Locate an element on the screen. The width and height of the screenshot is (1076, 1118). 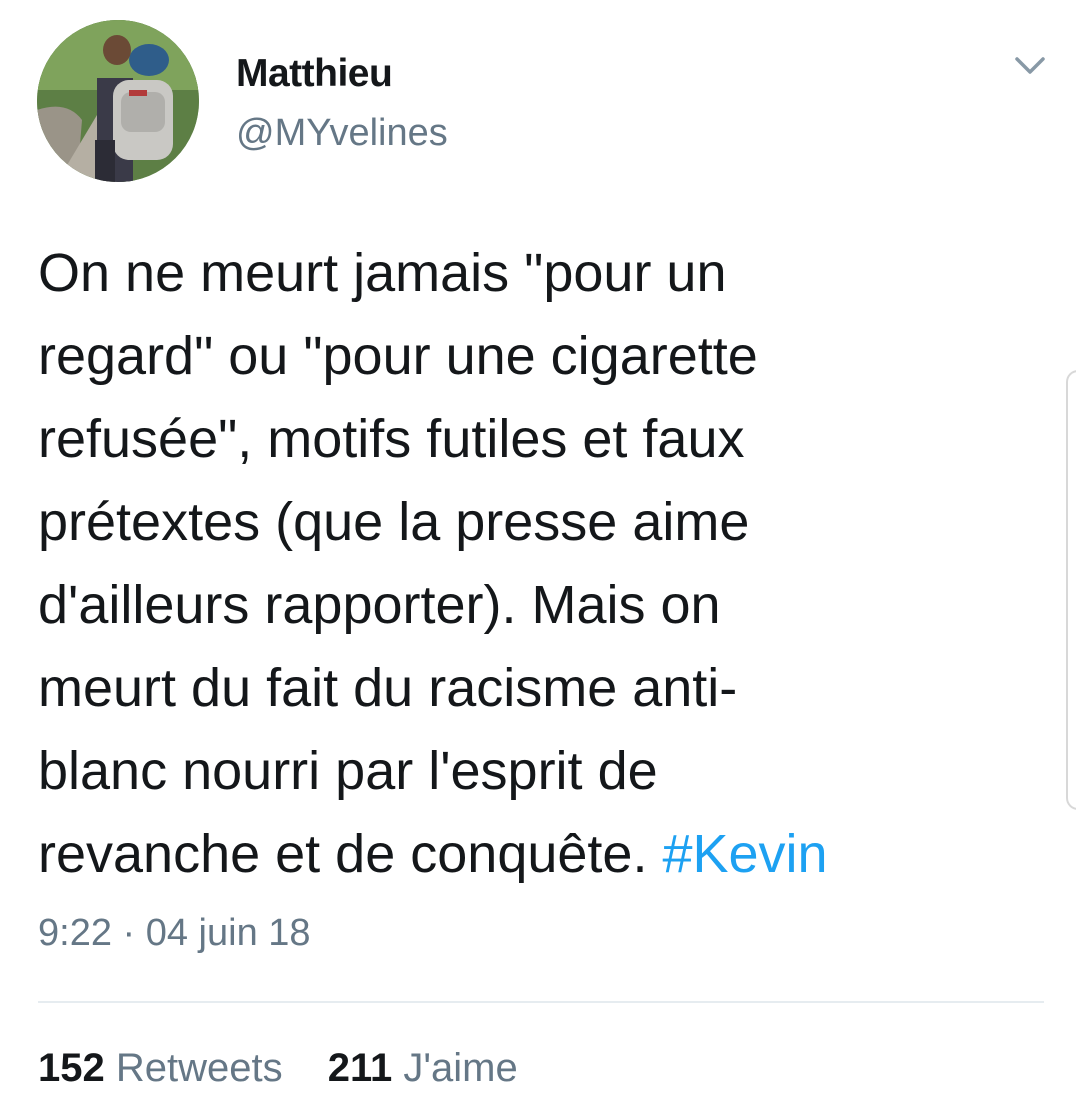
scroll-edge-handle is located at coordinates (1071, 590).